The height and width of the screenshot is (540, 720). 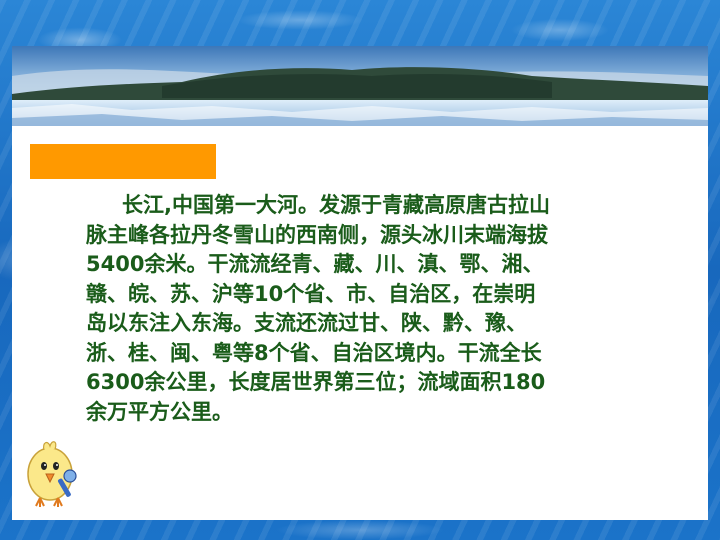 What do you see at coordinates (311, 293) in the screenshot?
I see `paragraph-line: 赣、皖、苏、沪等10个省、市、自治区，在崇明` at bounding box center [311, 293].